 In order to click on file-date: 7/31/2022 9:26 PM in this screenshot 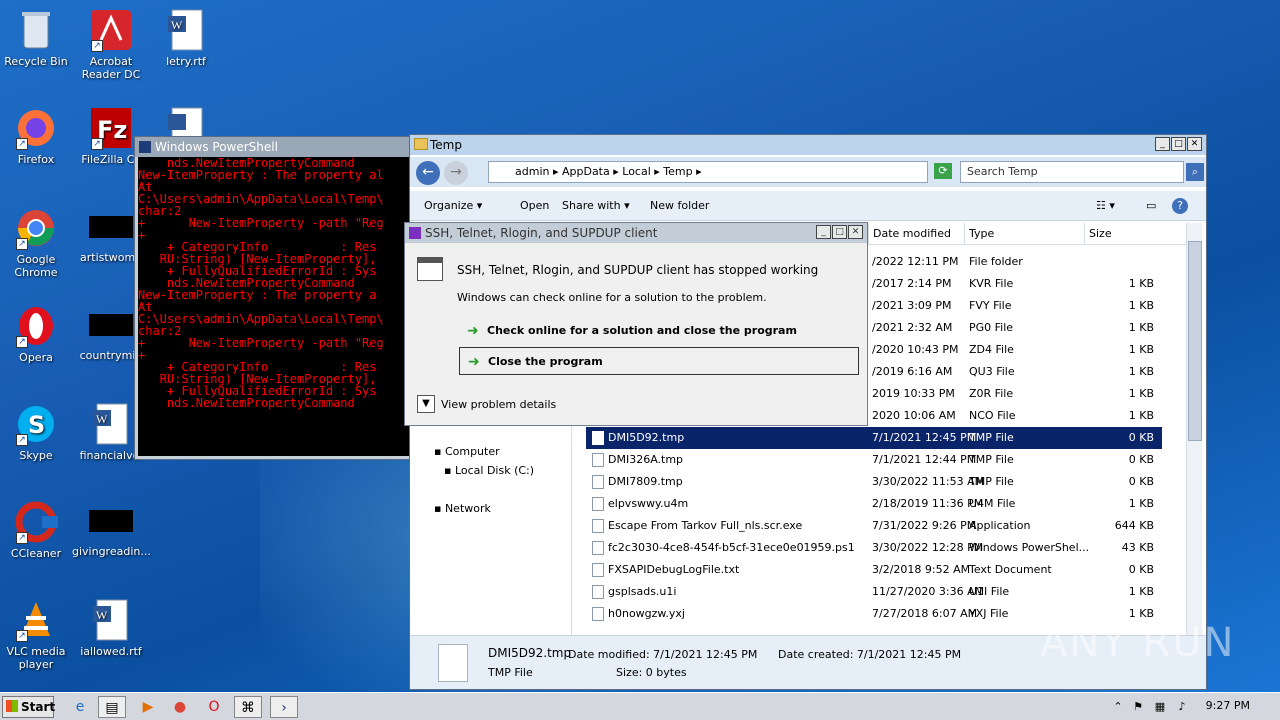, I will do `click(924, 525)`.